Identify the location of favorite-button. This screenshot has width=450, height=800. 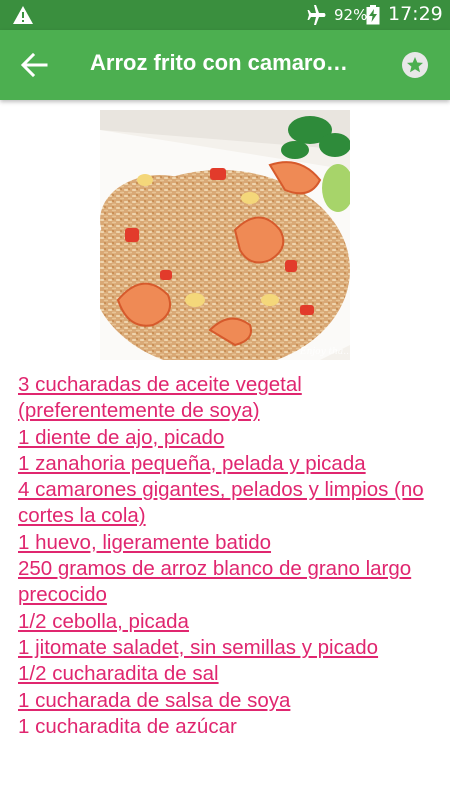
(415, 65).